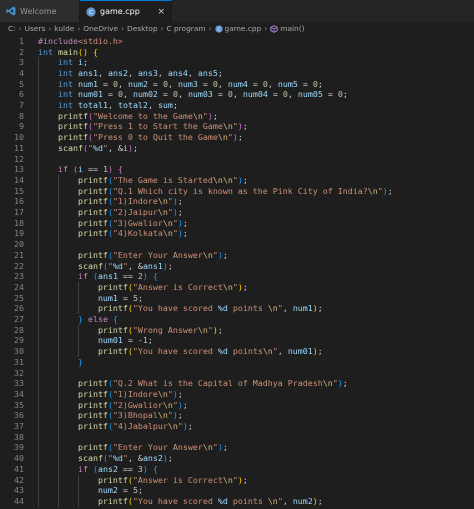 The width and height of the screenshot is (474, 509). What do you see at coordinates (237, 373) in the screenshot?
I see `code-line: 32` at bounding box center [237, 373].